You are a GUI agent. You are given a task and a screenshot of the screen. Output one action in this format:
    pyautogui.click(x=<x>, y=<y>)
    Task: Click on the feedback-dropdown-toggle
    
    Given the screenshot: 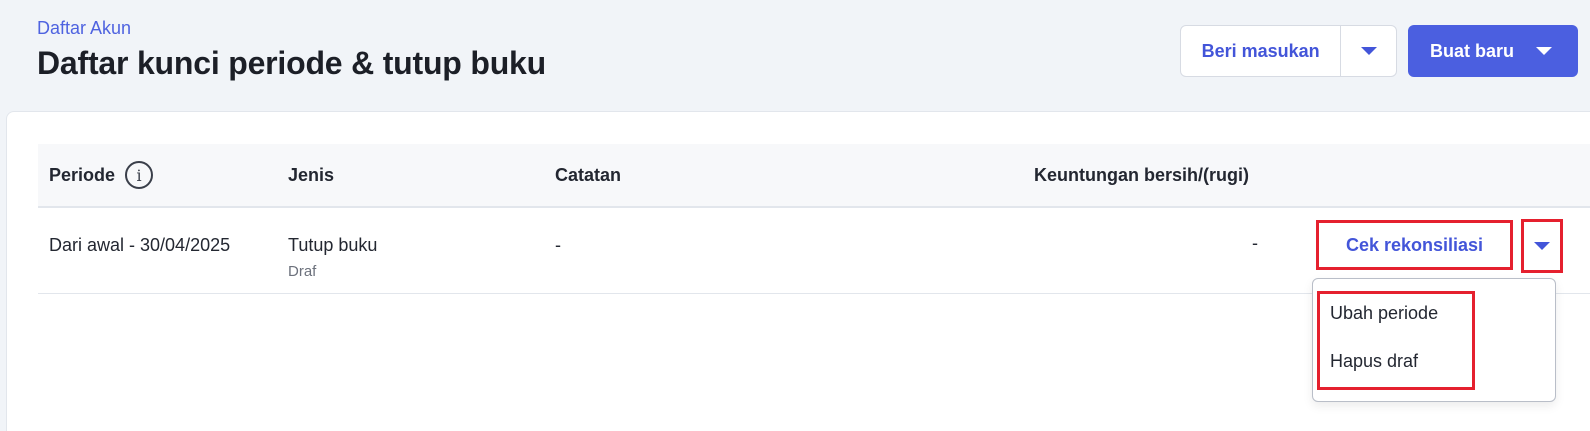 What is the action you would take?
    pyautogui.click(x=1368, y=51)
    